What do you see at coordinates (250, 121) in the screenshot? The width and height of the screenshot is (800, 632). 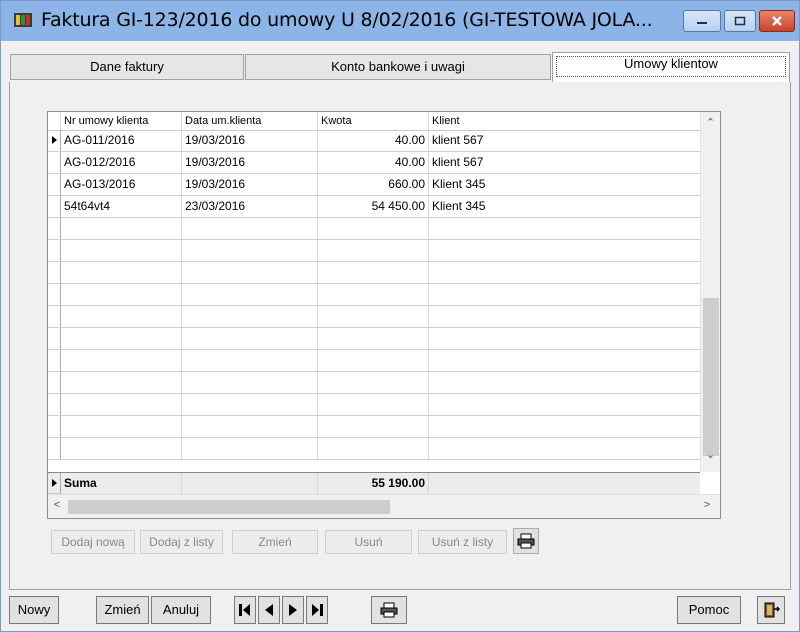 I see `column-header-data: Data um.klienta` at bounding box center [250, 121].